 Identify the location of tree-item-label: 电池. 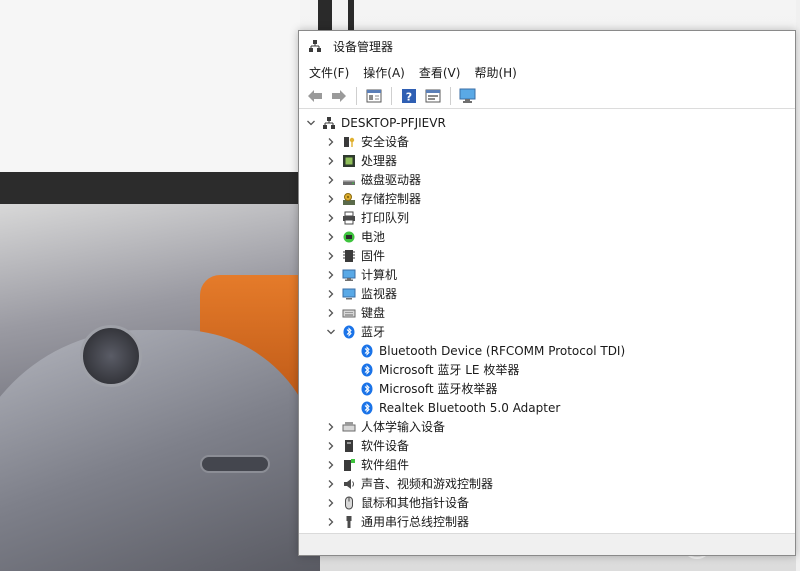
(373, 237).